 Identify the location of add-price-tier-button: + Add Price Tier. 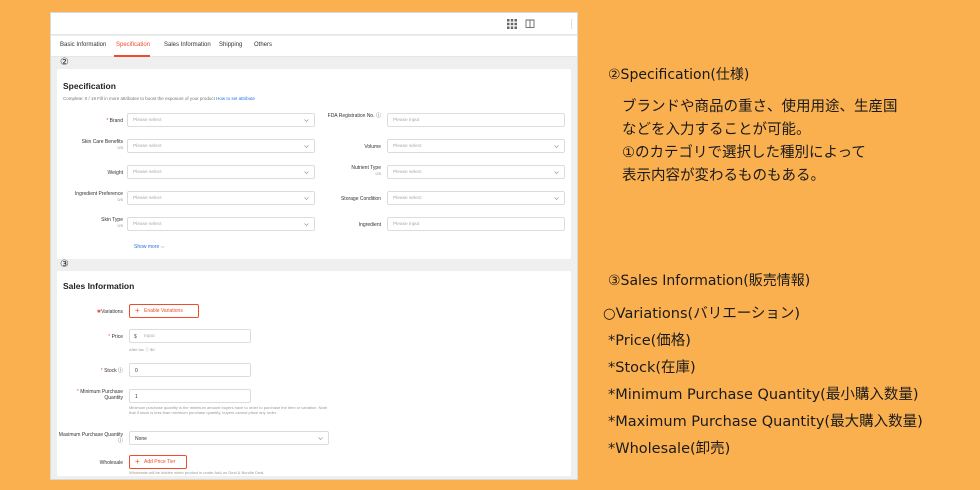
(158, 462).